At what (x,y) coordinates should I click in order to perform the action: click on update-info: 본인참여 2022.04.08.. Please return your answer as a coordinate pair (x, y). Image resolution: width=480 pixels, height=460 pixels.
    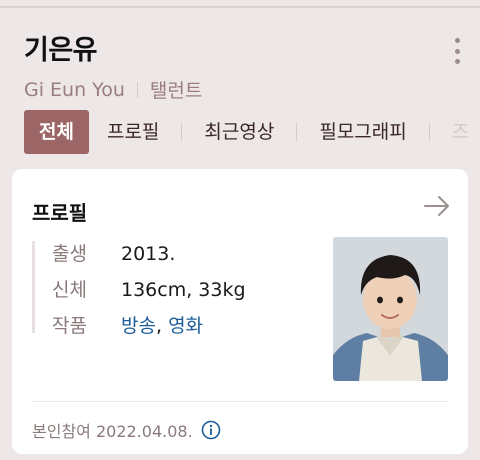
    Looking at the image, I should click on (126, 430).